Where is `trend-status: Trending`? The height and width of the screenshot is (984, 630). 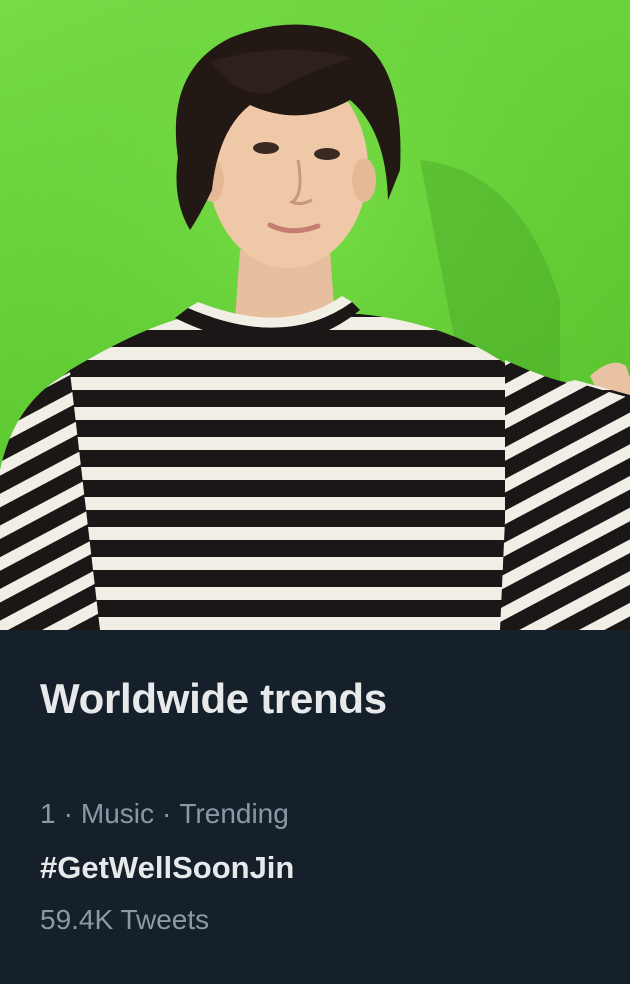
trend-status: Trending is located at coordinates (234, 813).